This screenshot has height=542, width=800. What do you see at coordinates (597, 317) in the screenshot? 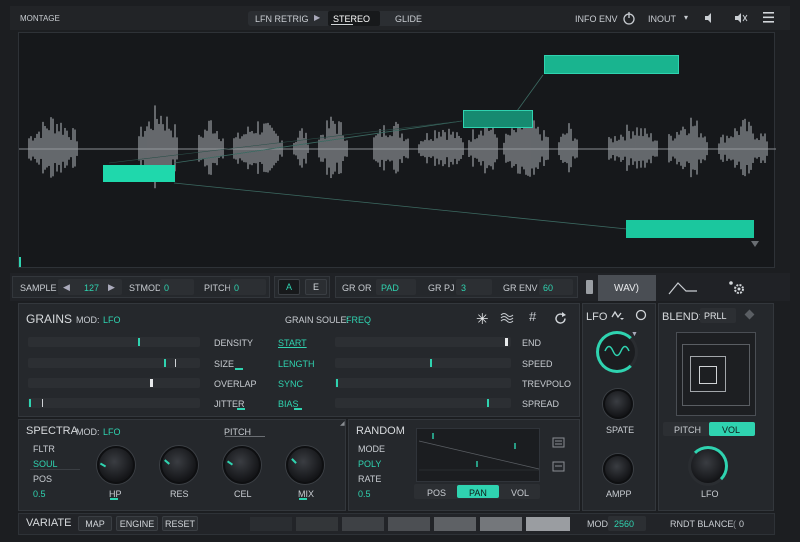
I see `lfo-title: LFO` at bounding box center [597, 317].